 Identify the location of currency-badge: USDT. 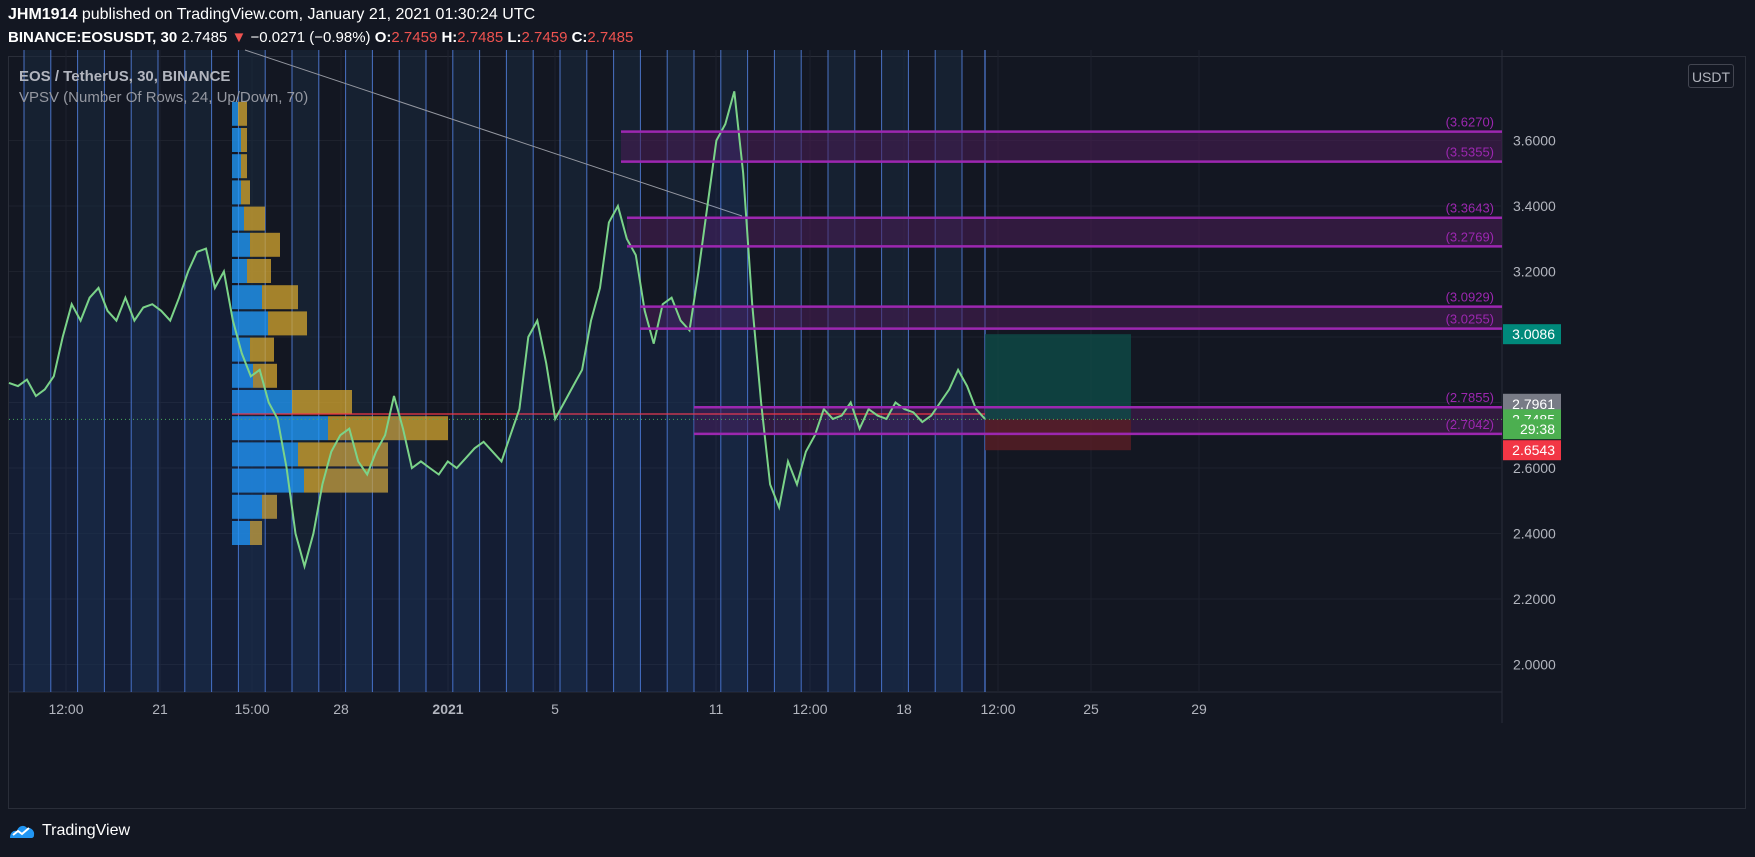
(1711, 76).